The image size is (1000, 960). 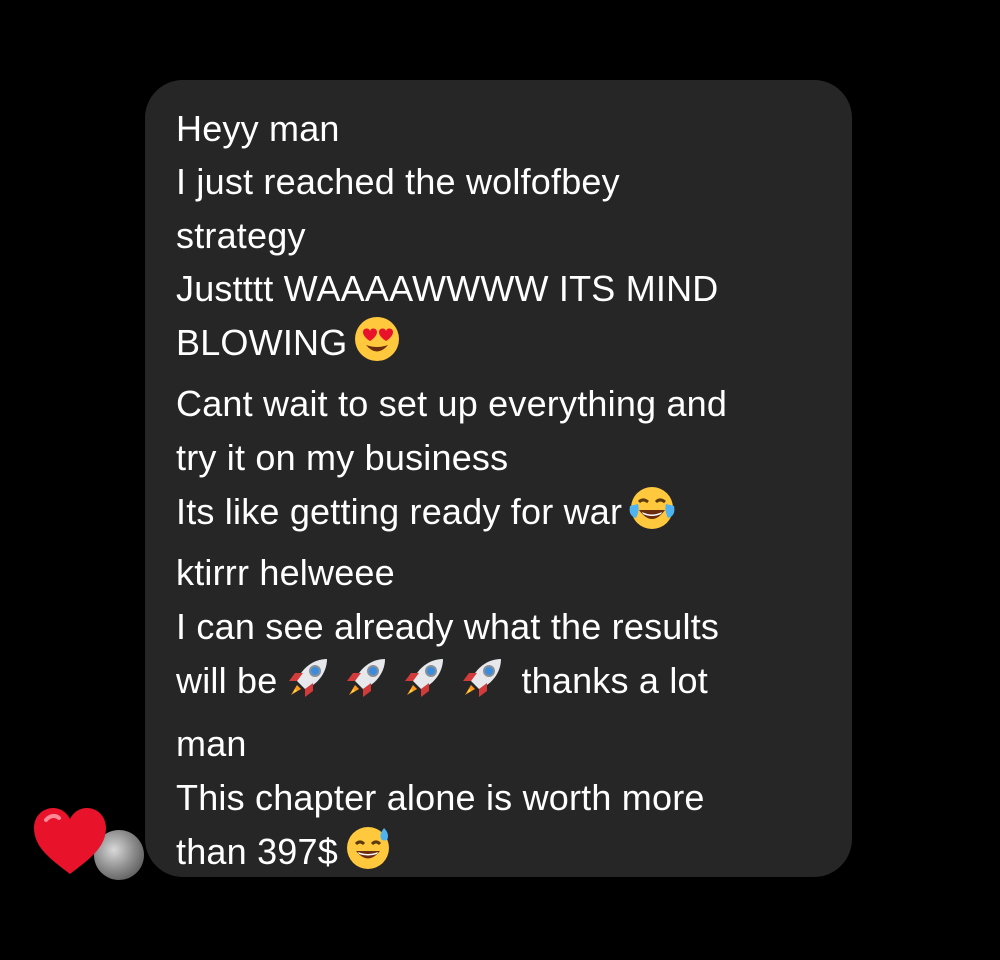 I want to click on message-line: This chapter alone is worth more, so click(x=440, y=797).